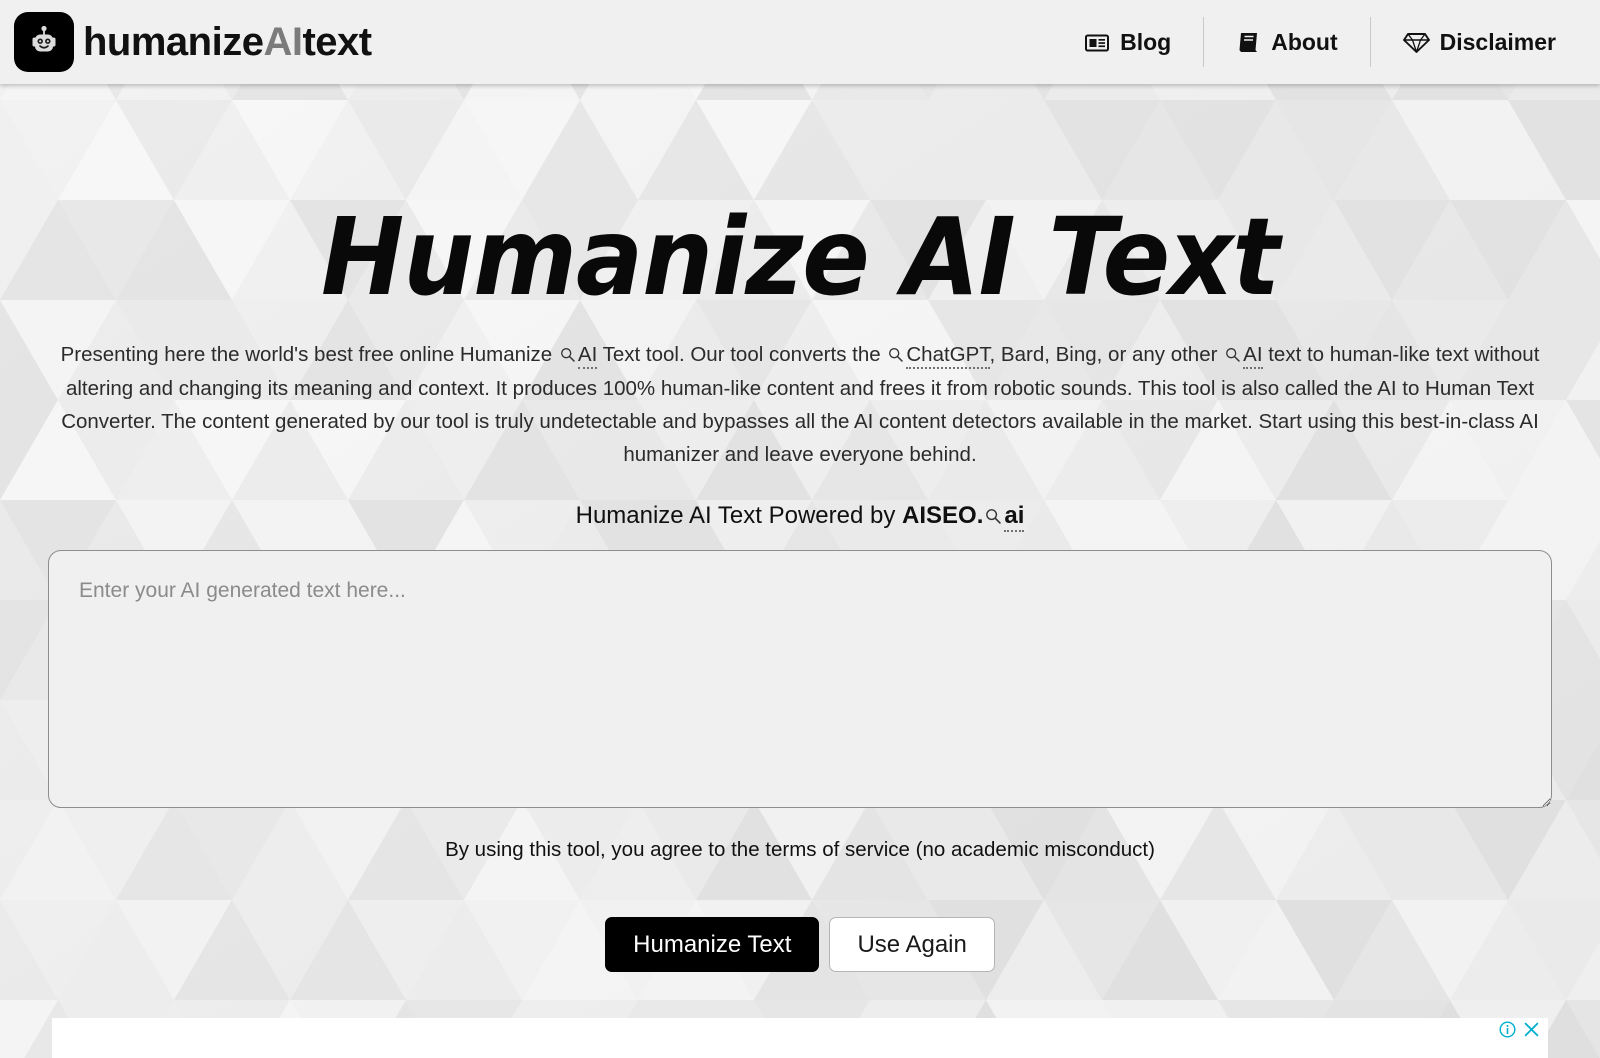 Image resolution: width=1600 pixels, height=1058 pixels. What do you see at coordinates (741, 355) in the screenshot?
I see `intro-text-2: Text tool. Our tool converts the` at bounding box center [741, 355].